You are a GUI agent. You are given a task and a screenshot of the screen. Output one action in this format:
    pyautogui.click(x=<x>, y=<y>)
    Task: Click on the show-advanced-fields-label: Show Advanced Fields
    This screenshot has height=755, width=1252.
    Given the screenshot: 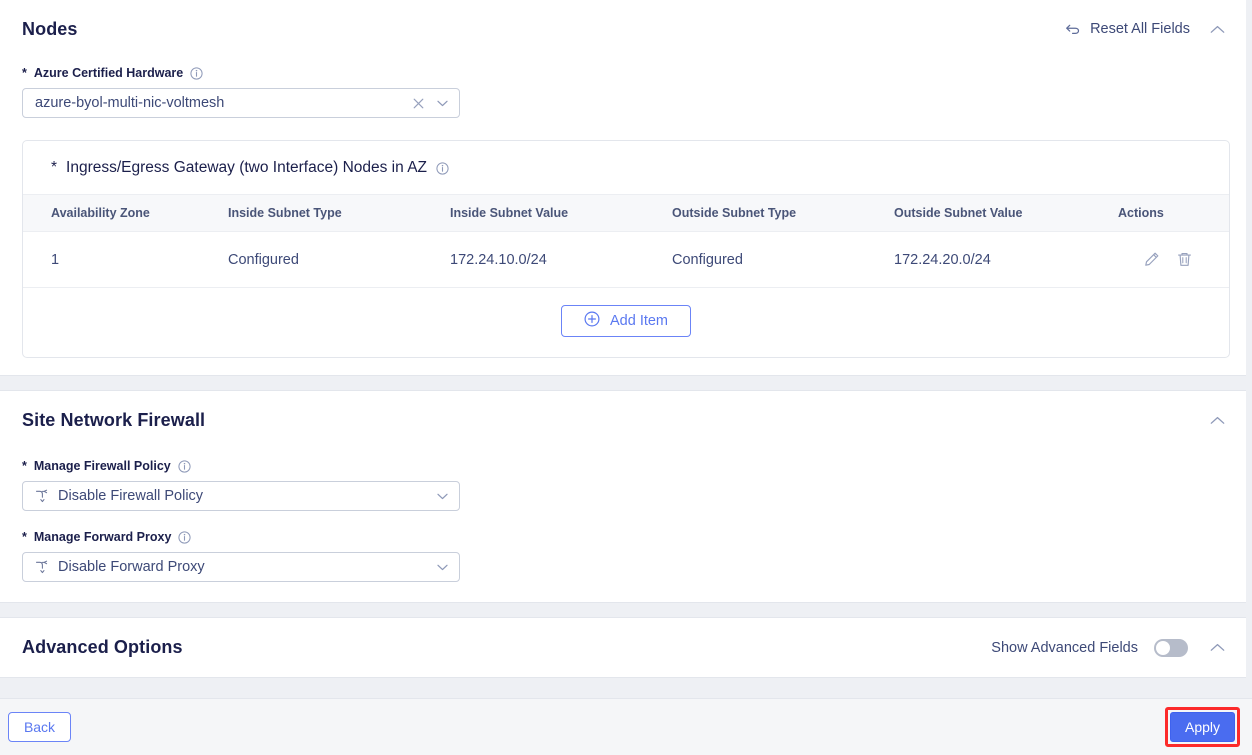 What is the action you would take?
    pyautogui.click(x=1064, y=647)
    